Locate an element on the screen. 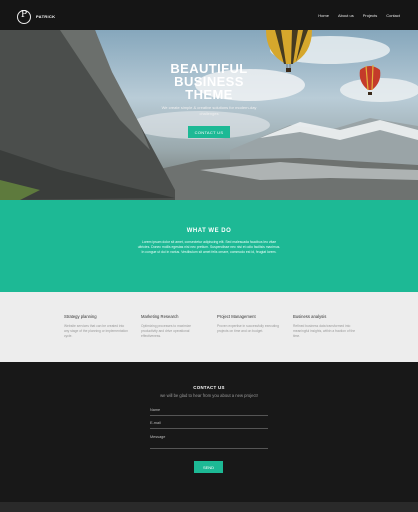  top-navbar: P PATRICK Home About us Projects Contact is located at coordinates (209, 15).